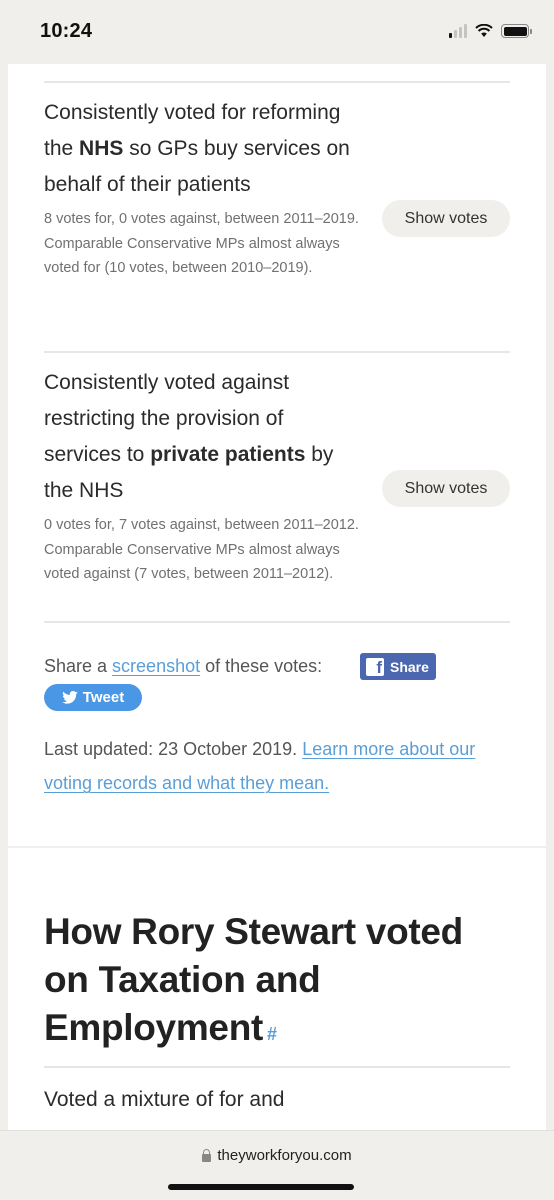 The width and height of the screenshot is (554, 1200). Describe the element at coordinates (93, 697) in the screenshot. I see `tweet-button: Tweet` at that location.